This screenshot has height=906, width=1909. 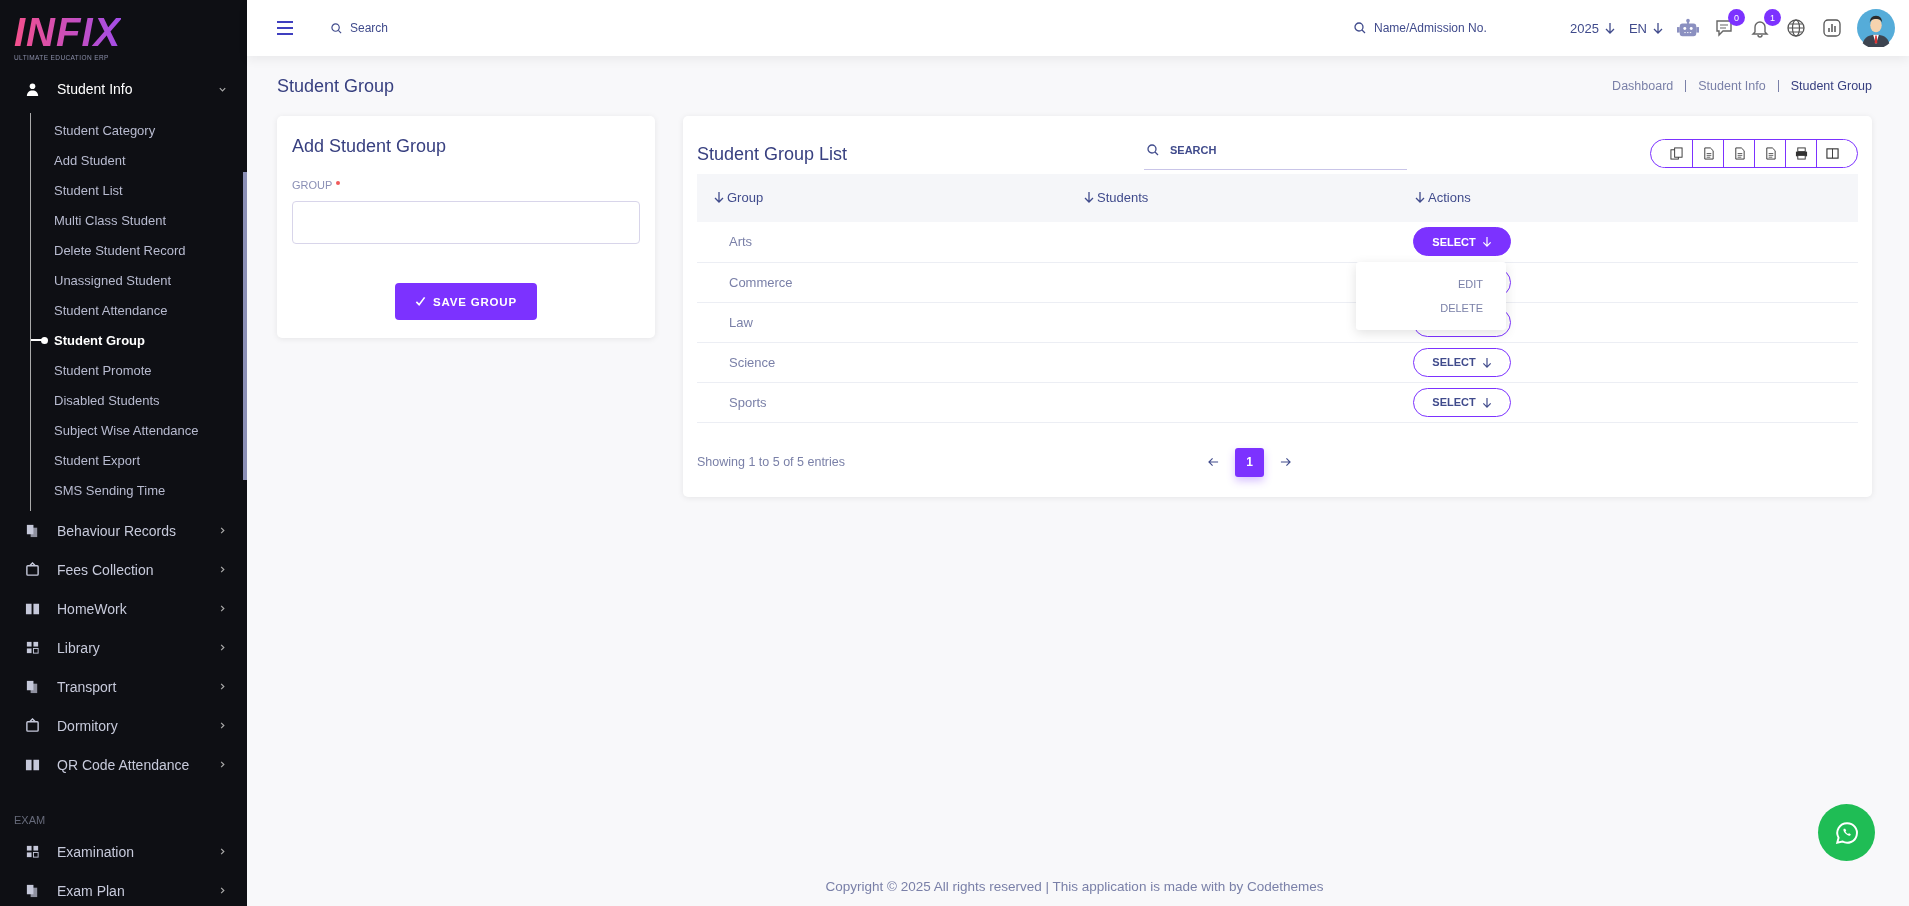 What do you see at coordinates (1470, 284) in the screenshot?
I see `menu-item: EDIT` at bounding box center [1470, 284].